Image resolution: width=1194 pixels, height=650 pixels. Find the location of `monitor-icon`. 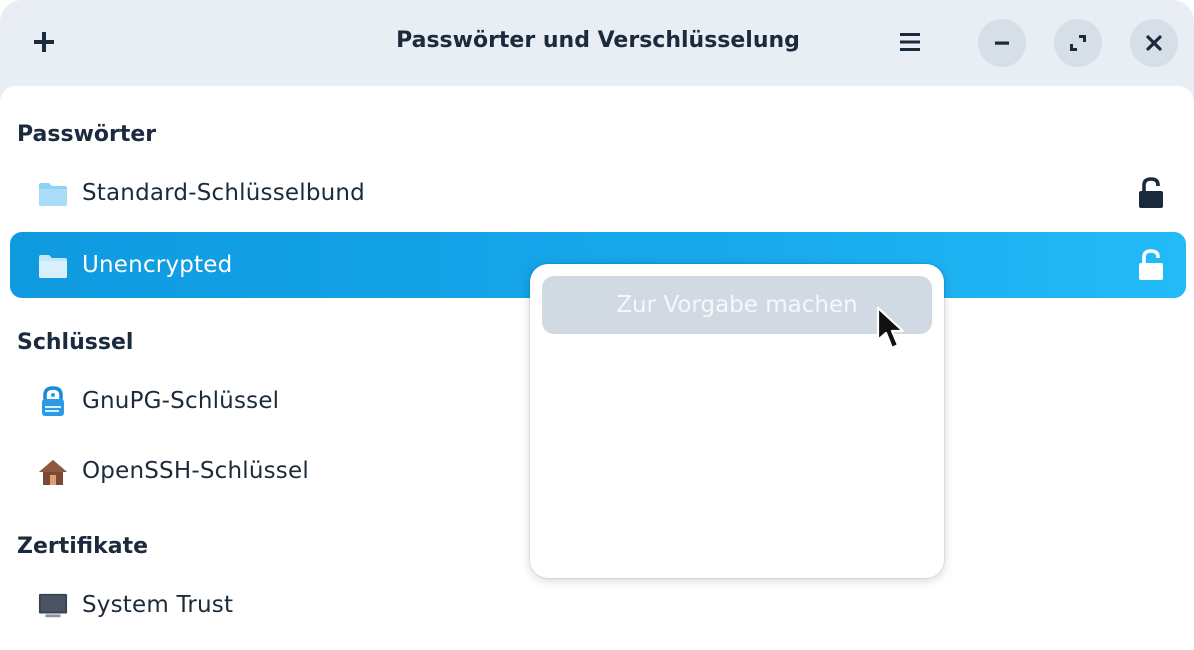

monitor-icon is located at coordinates (53, 606).